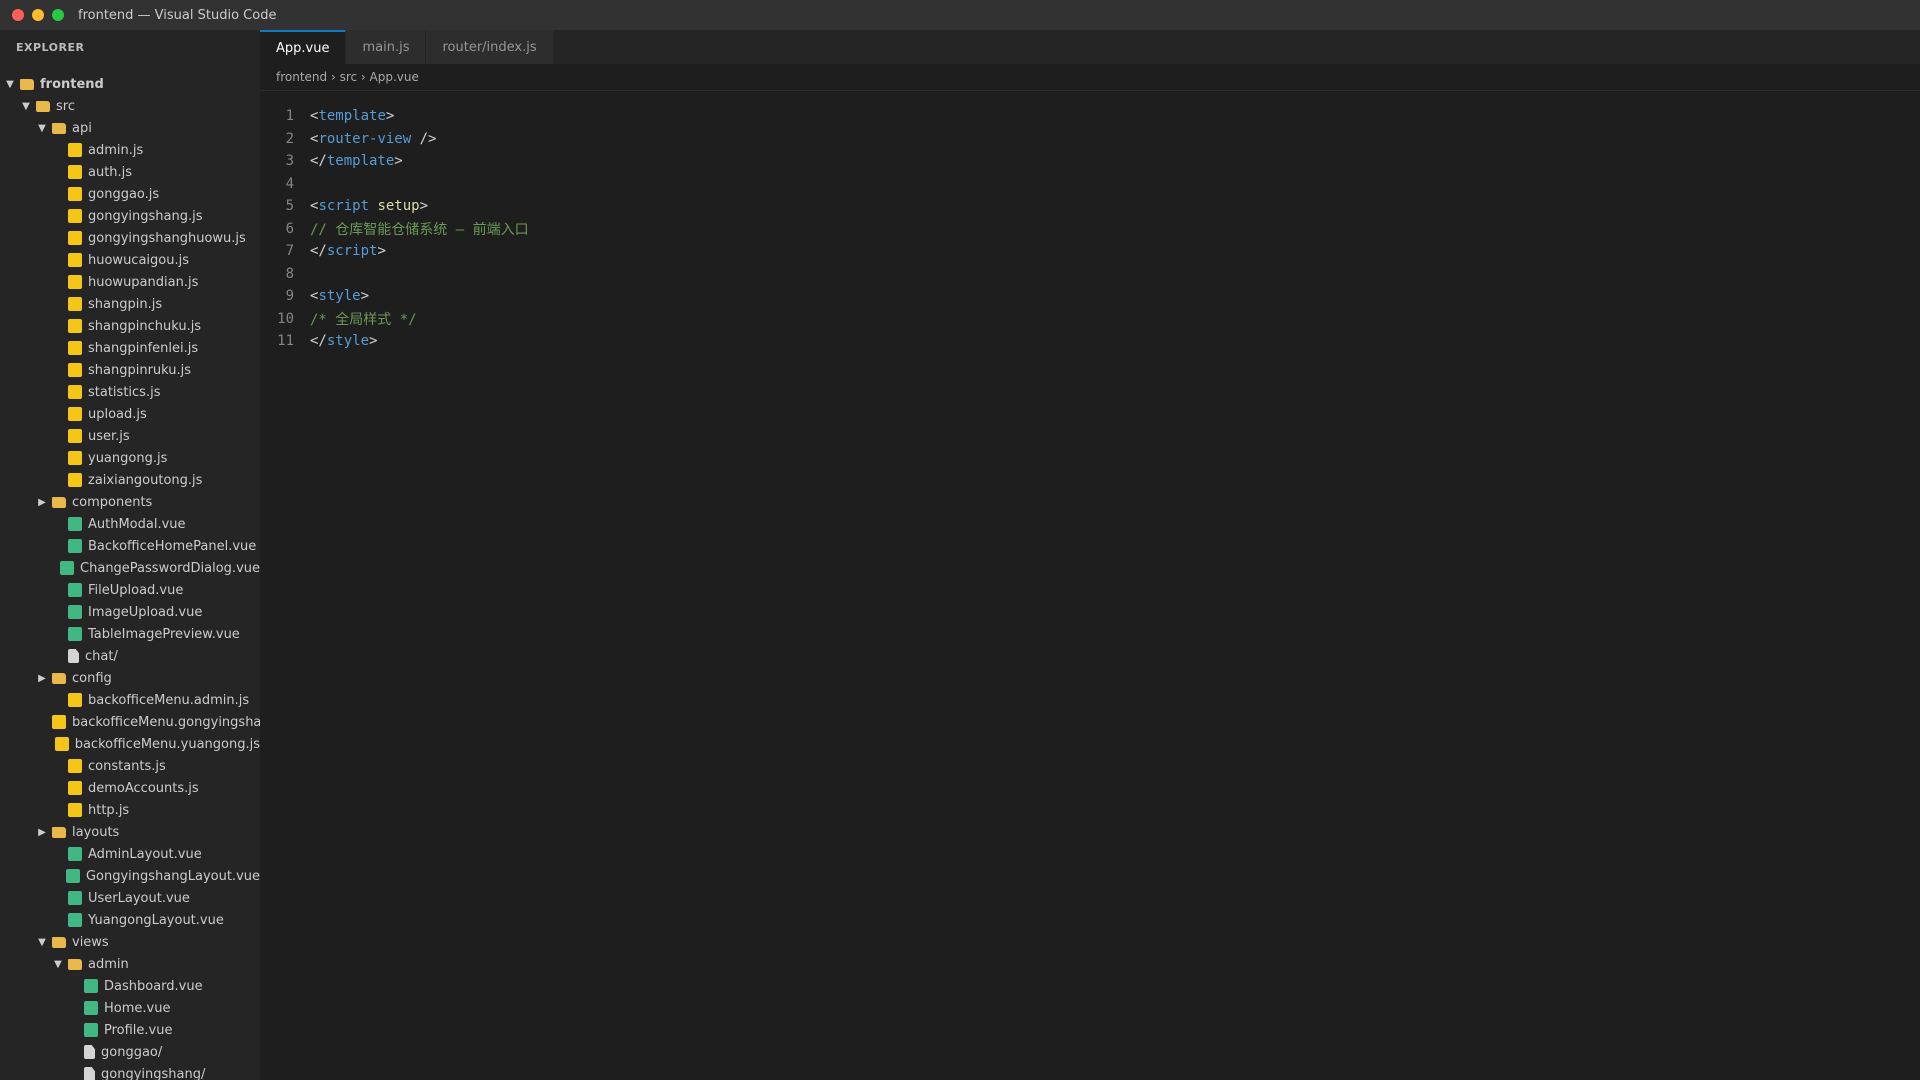  What do you see at coordinates (73, 656) in the screenshot?
I see `file-icon` at bounding box center [73, 656].